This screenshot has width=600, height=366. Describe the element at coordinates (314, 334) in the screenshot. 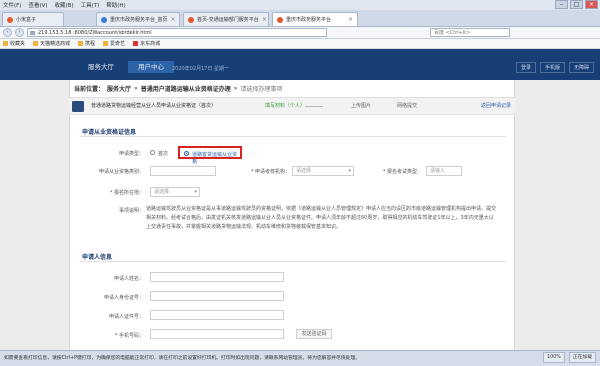

I see `send-sms-code-button: 发送验证码` at that location.